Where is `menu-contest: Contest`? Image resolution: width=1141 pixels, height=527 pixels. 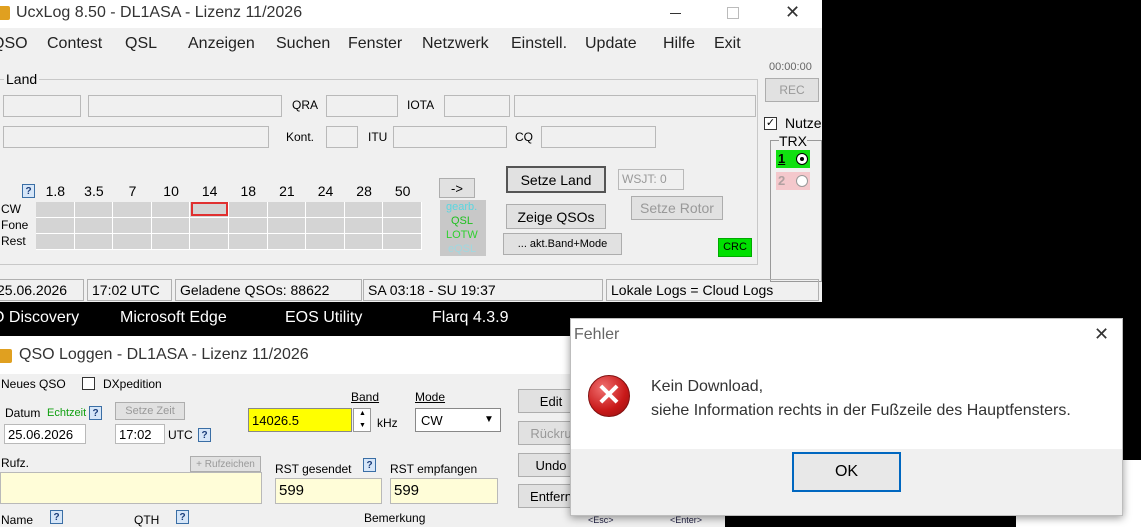 menu-contest: Contest is located at coordinates (74, 44).